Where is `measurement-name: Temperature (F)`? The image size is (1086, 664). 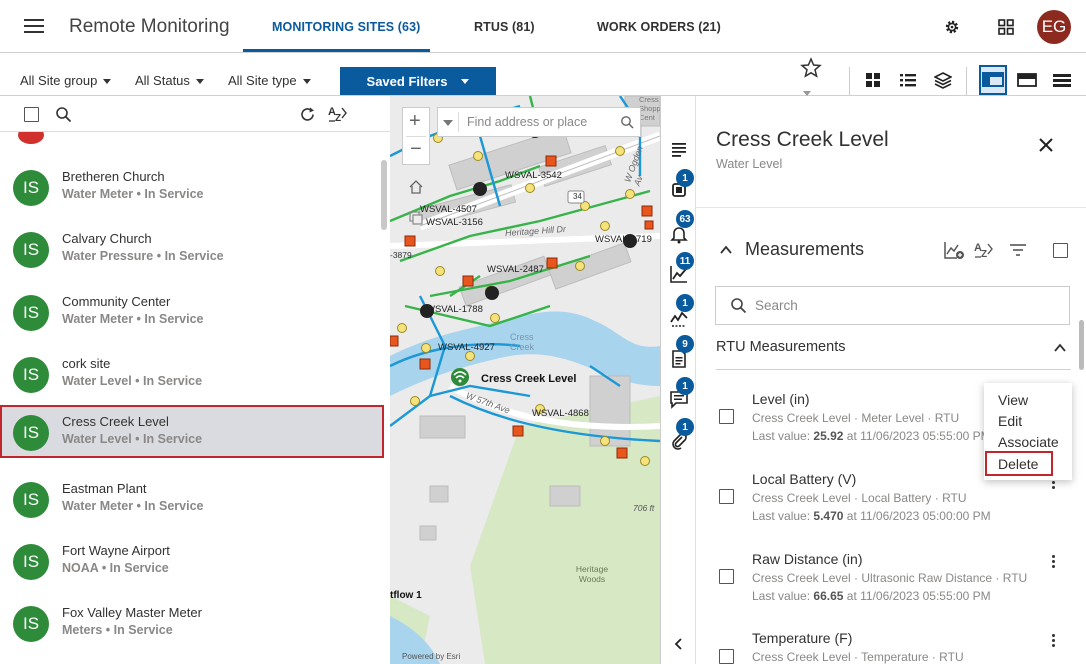
measurement-name: Temperature (F) is located at coordinates (802, 638).